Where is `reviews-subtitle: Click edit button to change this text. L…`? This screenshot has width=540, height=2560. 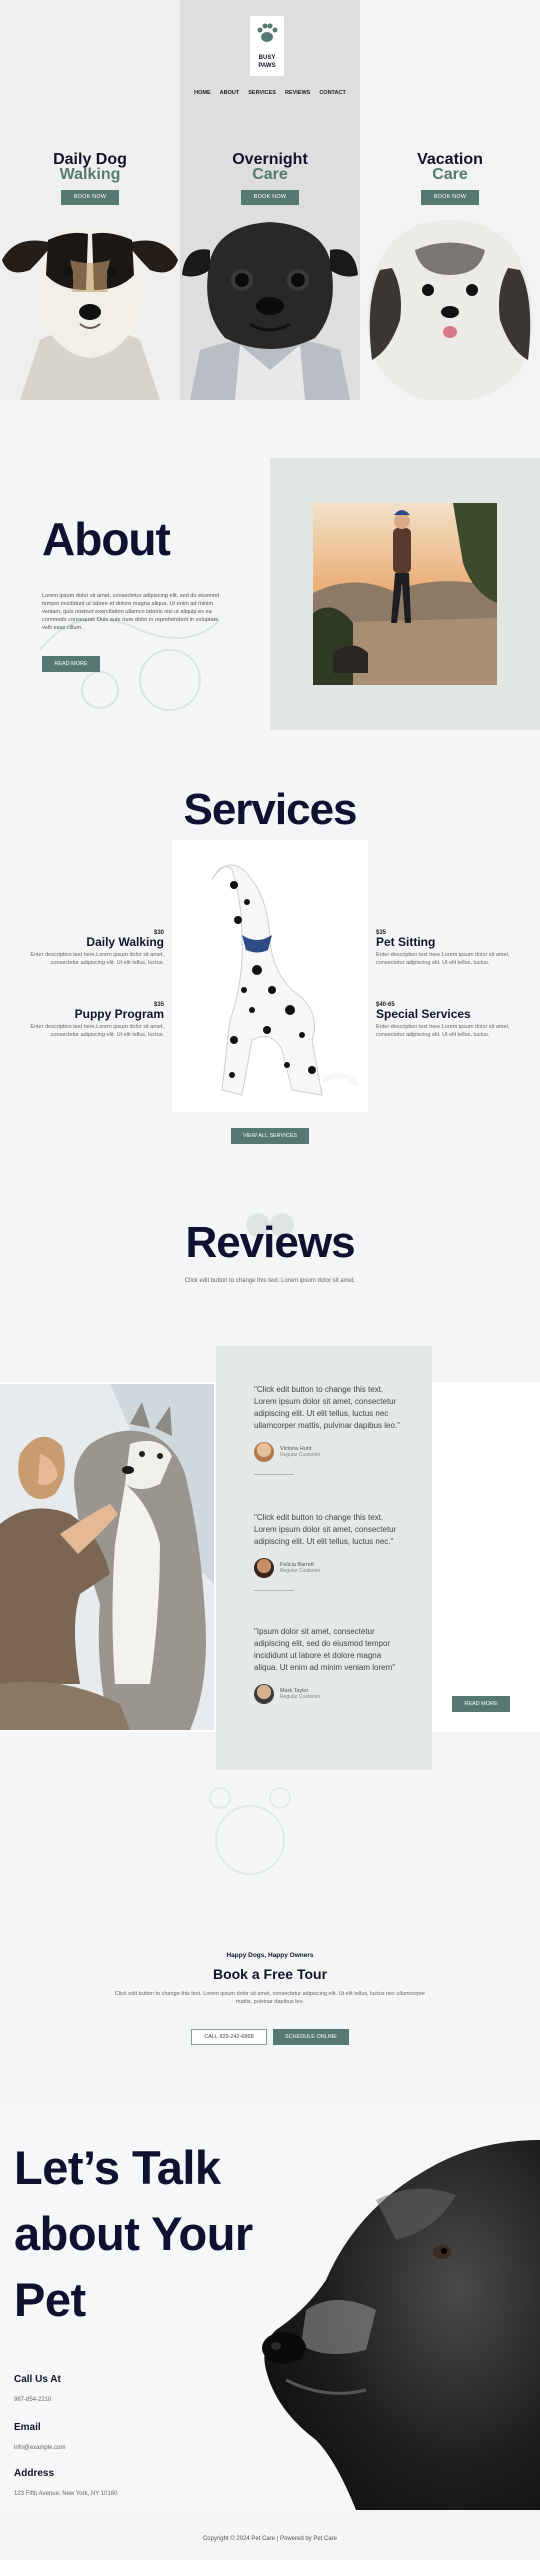
reviews-subtitle: Click edit button to change this text. L… is located at coordinates (270, 1281).